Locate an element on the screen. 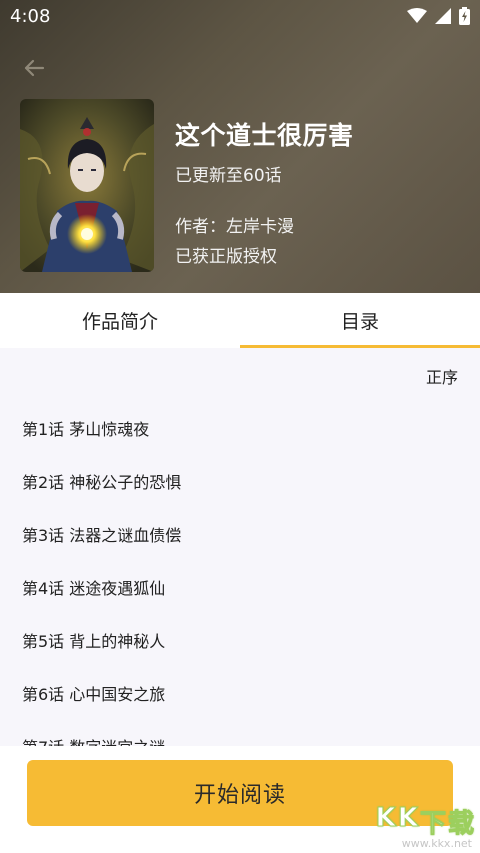 The image size is (480, 853). battery-icon is located at coordinates (464, 16).